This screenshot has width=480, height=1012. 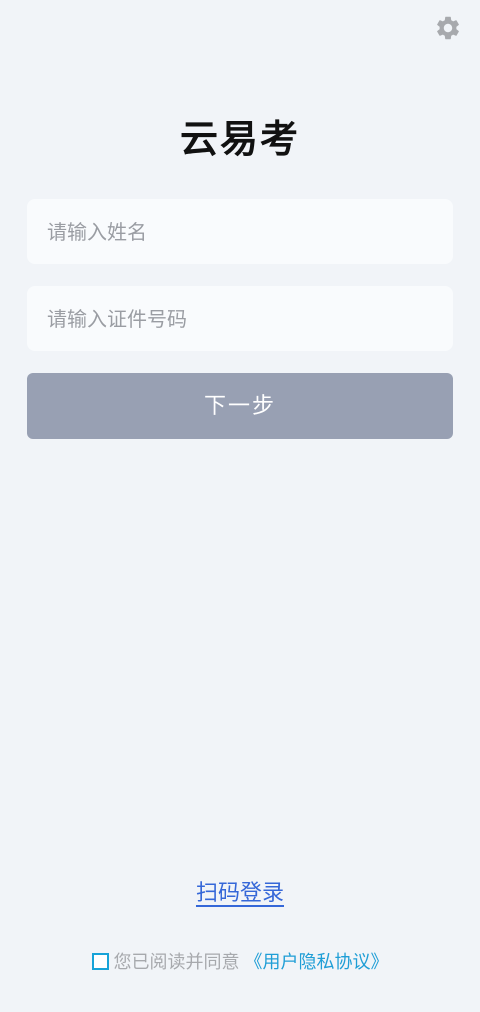 What do you see at coordinates (240, 406) in the screenshot?
I see `next-button: 下一步` at bounding box center [240, 406].